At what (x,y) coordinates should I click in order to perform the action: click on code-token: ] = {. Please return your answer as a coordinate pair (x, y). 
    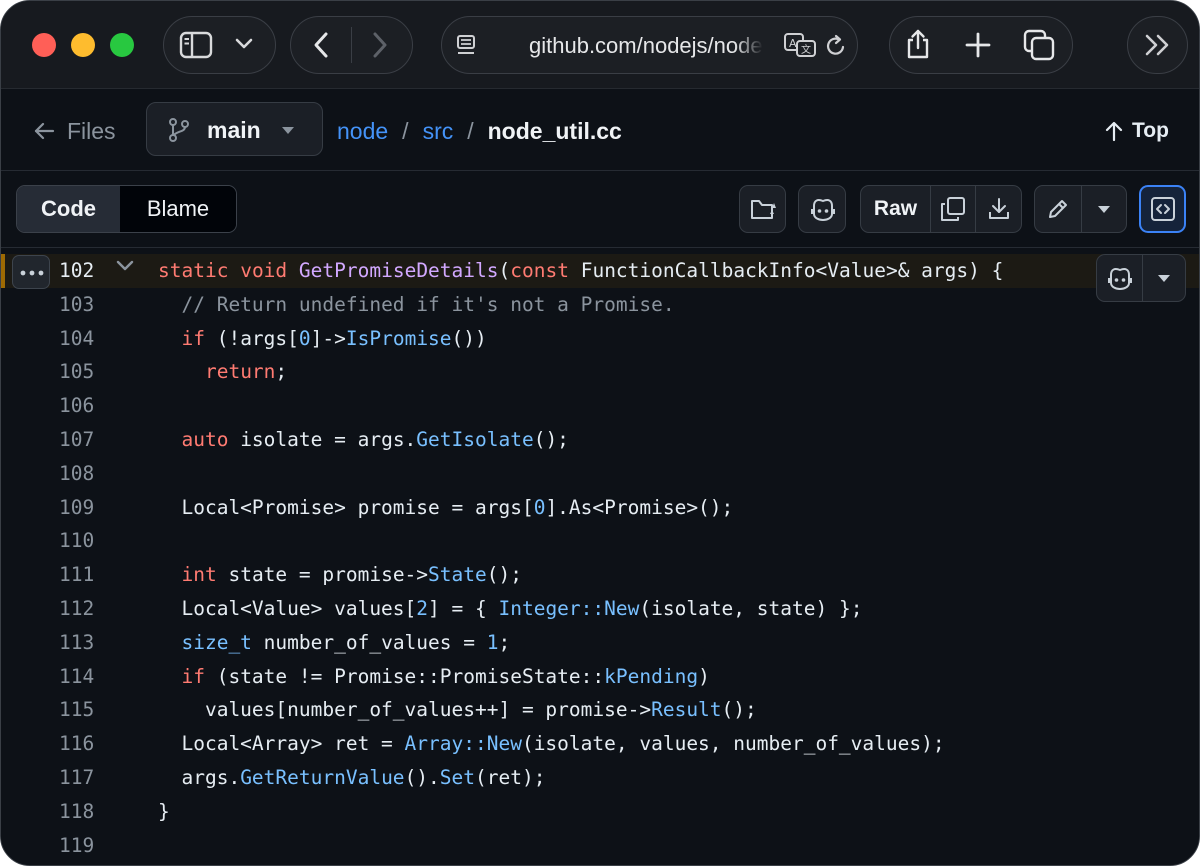
    Looking at the image, I should click on (463, 608).